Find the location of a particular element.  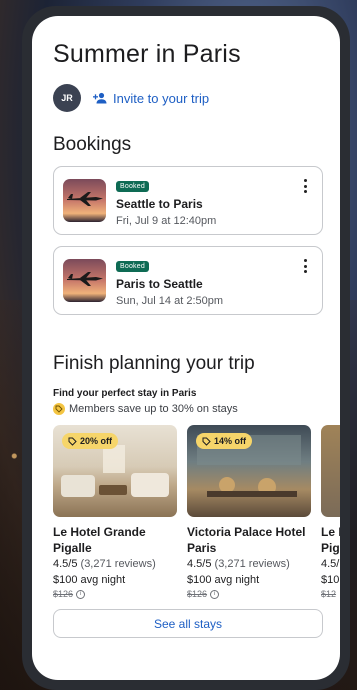

booking-title: Paris to Seattle is located at coordinates (159, 283).